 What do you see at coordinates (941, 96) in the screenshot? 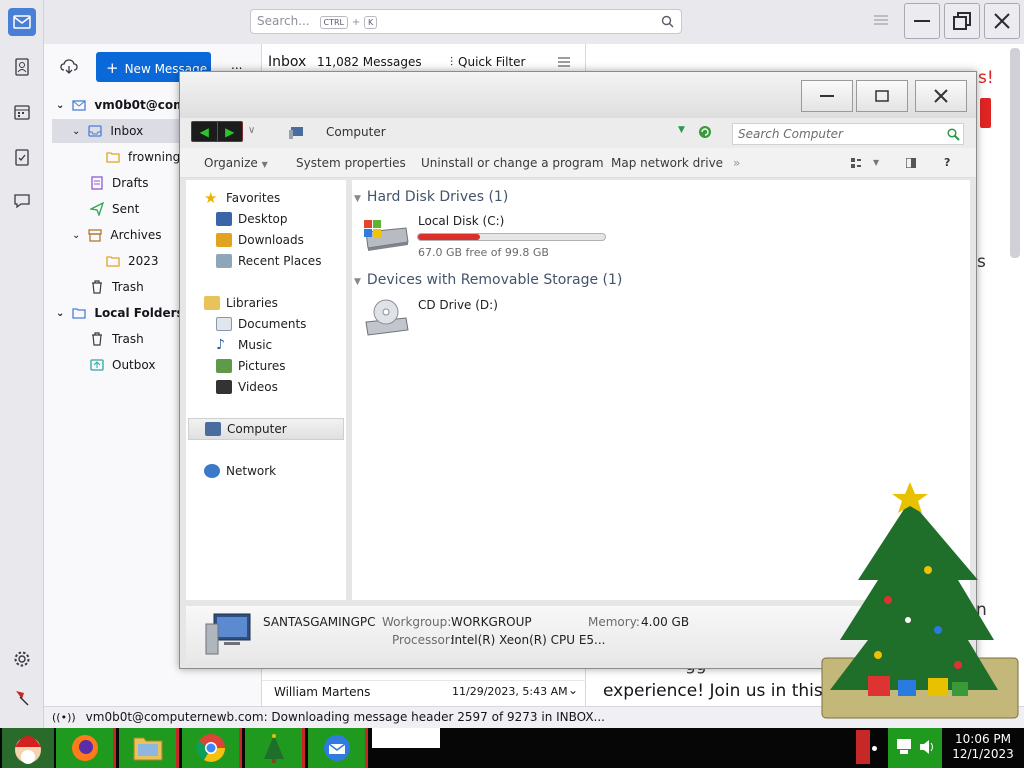
I see `explorer-close-button` at bounding box center [941, 96].